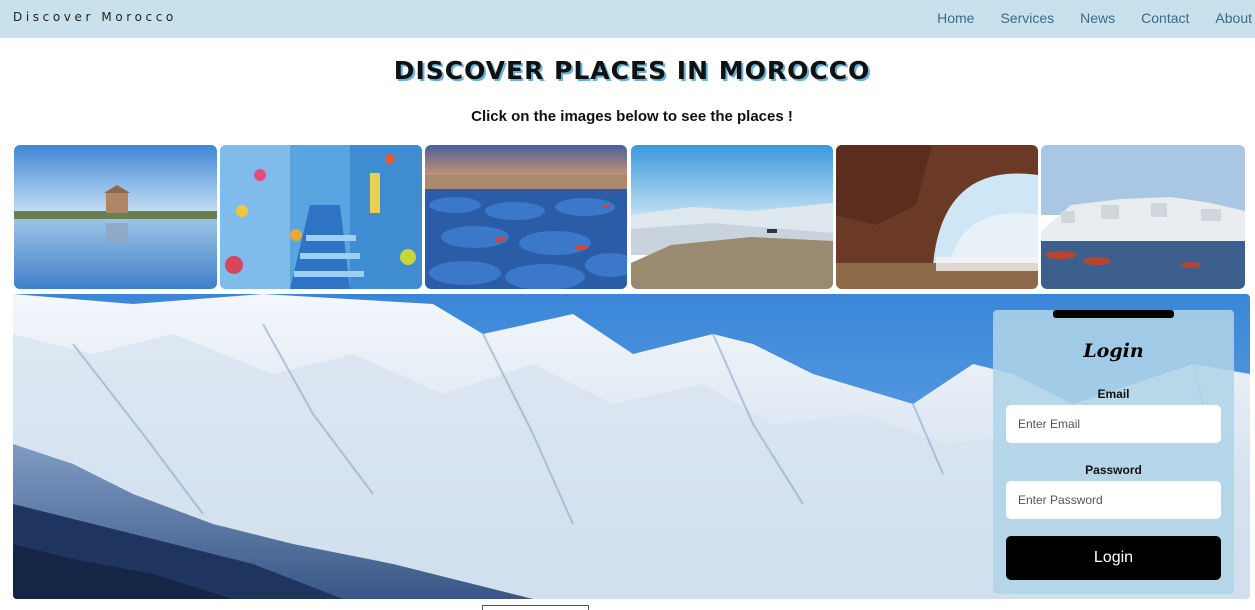 The height and width of the screenshot is (610, 1255). What do you see at coordinates (1113, 351) in the screenshot?
I see `login-title: Login` at bounding box center [1113, 351].